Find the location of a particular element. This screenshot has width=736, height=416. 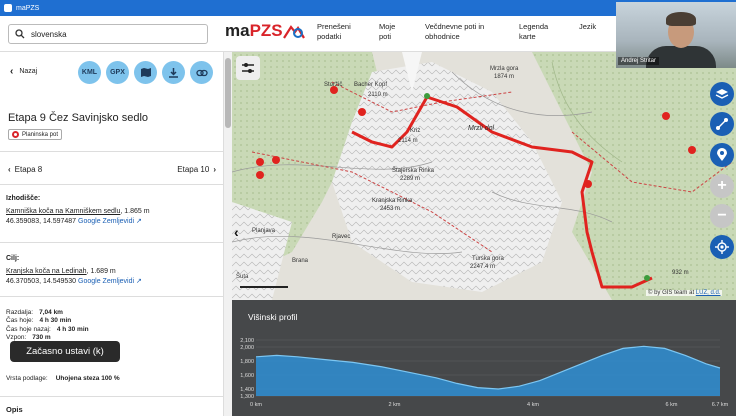

start-coordinates: 46.359083, 14.597487 is located at coordinates (41, 221).